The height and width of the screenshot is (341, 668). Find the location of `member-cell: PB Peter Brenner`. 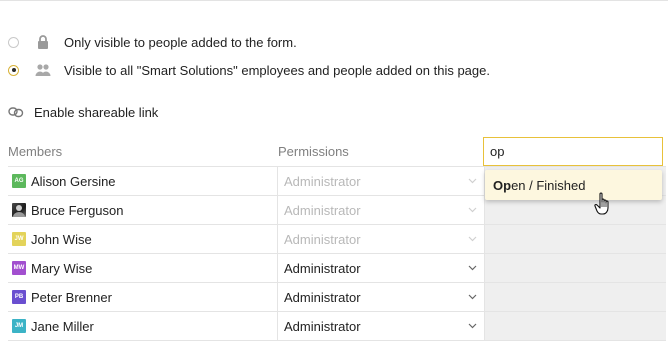

member-cell: PB Peter Brenner is located at coordinates (143, 297).